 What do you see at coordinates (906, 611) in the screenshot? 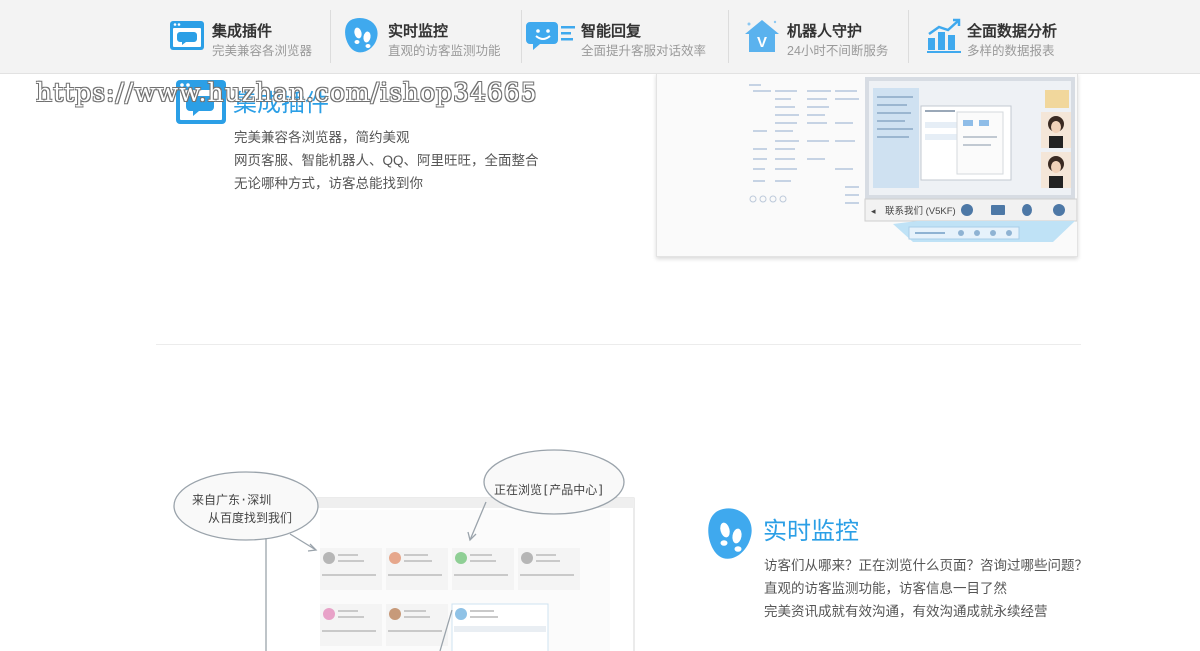
I see `description-line: 完美资讯成就有效沟通，有效沟通成就永续经营` at bounding box center [906, 611].